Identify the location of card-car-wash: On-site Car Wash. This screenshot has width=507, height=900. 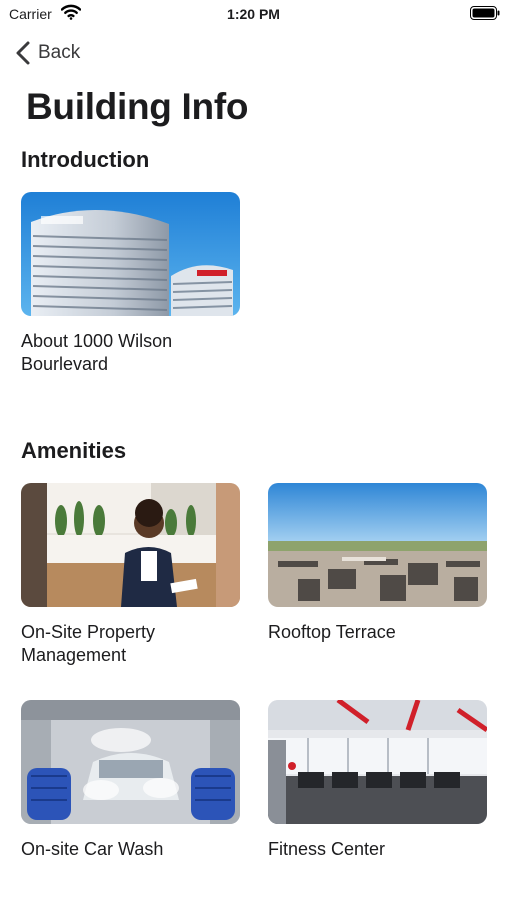
(130, 780).